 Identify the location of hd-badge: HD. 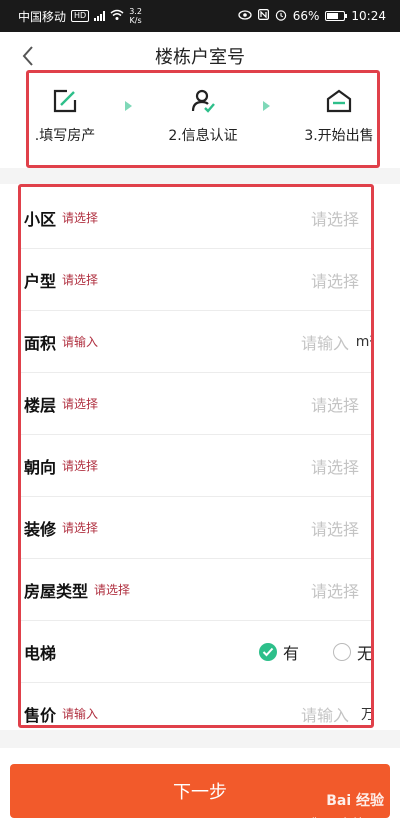
(80, 16).